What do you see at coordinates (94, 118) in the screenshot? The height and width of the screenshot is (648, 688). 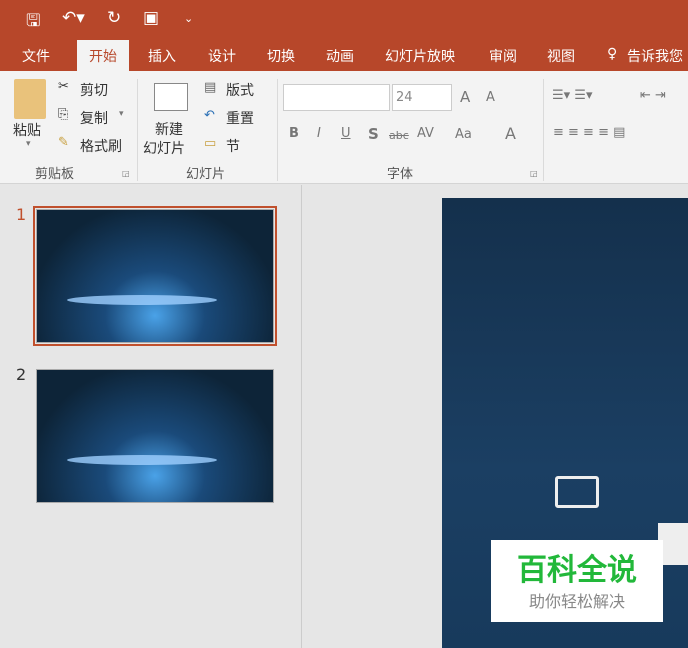 I see `copy-button: 复制` at bounding box center [94, 118].